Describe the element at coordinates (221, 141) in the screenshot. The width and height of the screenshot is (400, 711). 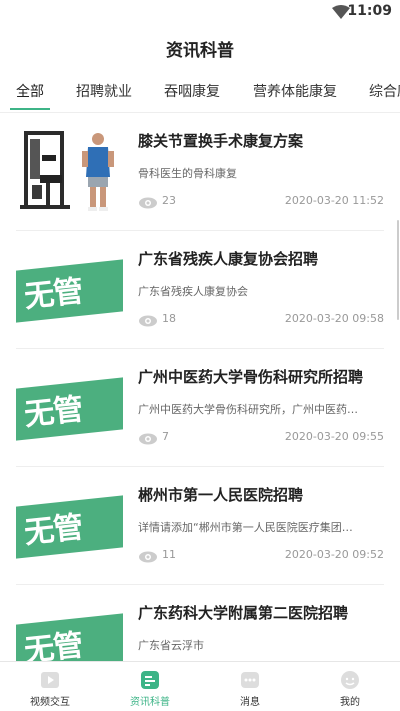
I see `article-title: 膝关节置换手术康复方案` at that location.